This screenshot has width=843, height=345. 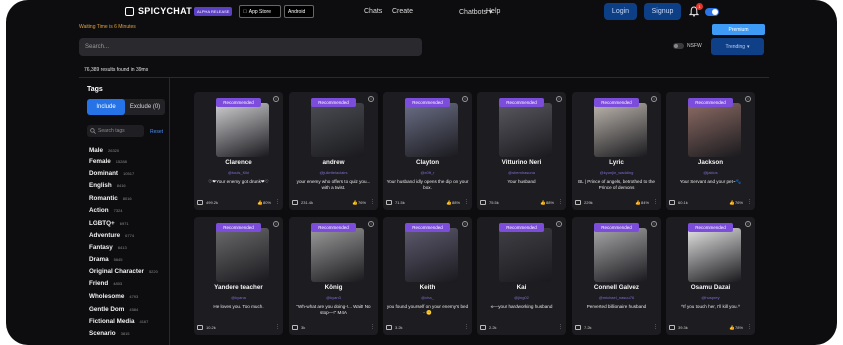 What do you see at coordinates (107, 309) in the screenshot?
I see `tag-name: Gentle Dom` at bounding box center [107, 309].